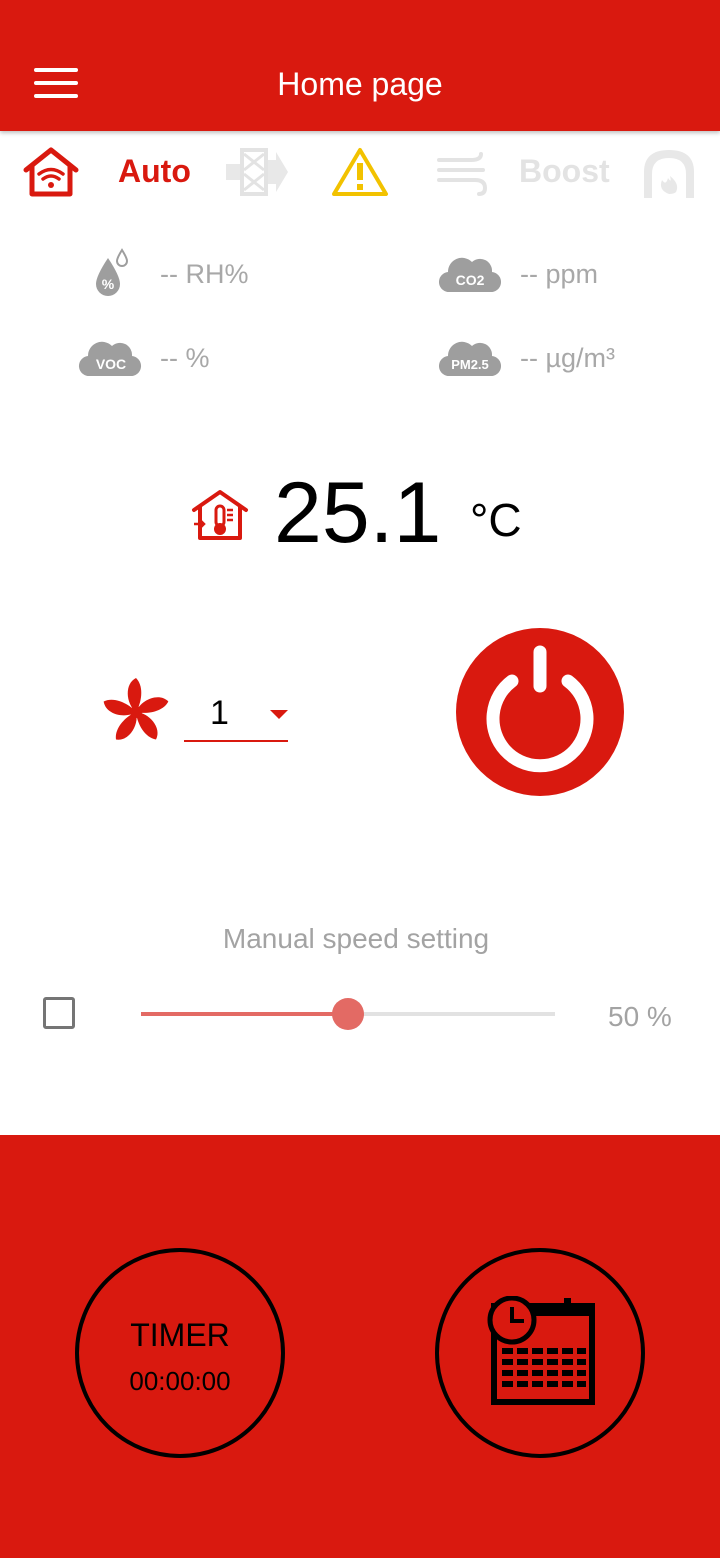  Describe the element at coordinates (540, 709) in the screenshot. I see `power-icon` at that location.